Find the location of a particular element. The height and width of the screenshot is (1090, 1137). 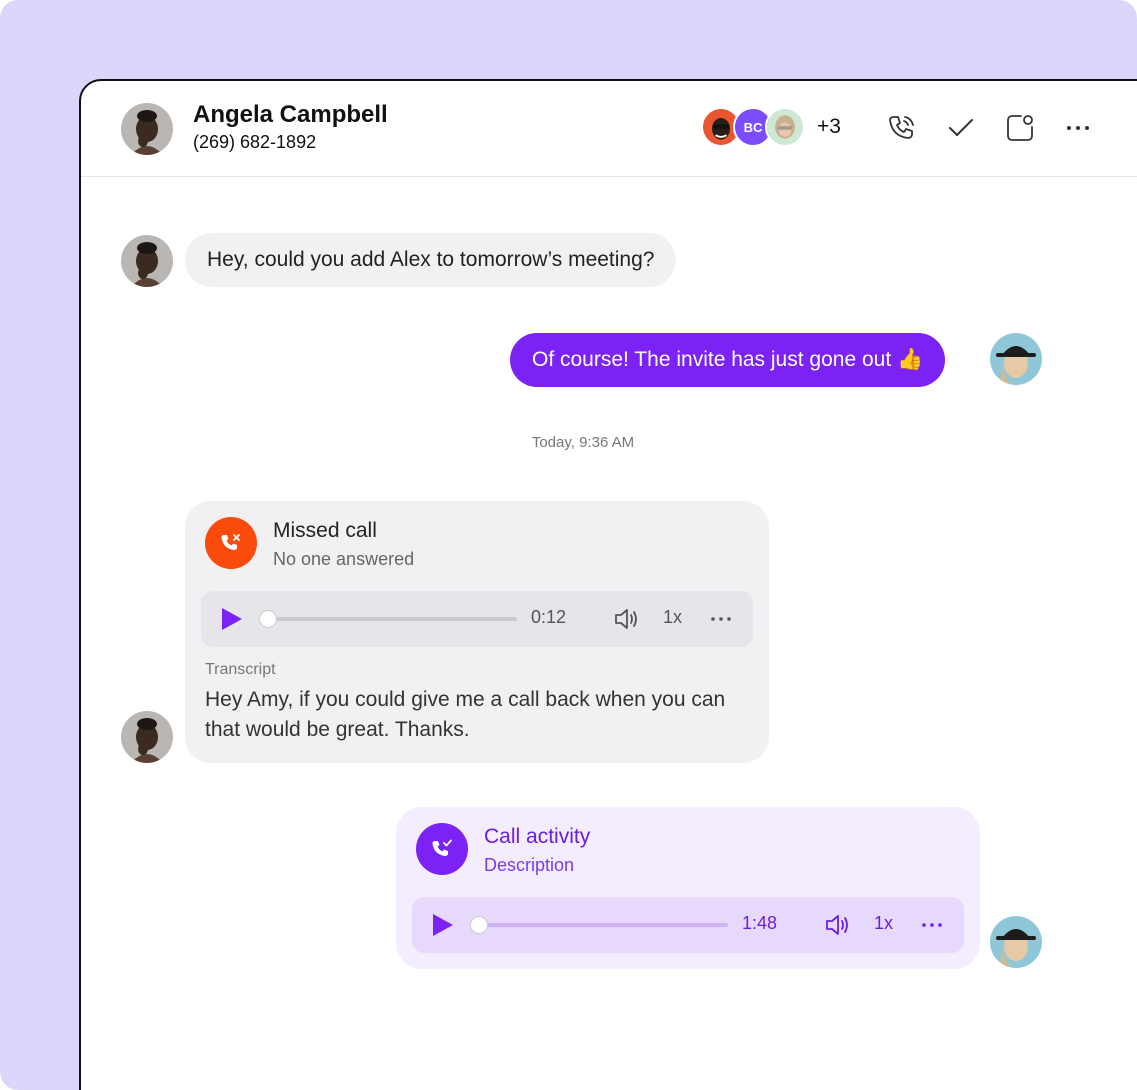

audio-player: 0:12 1x is located at coordinates (477, 619).